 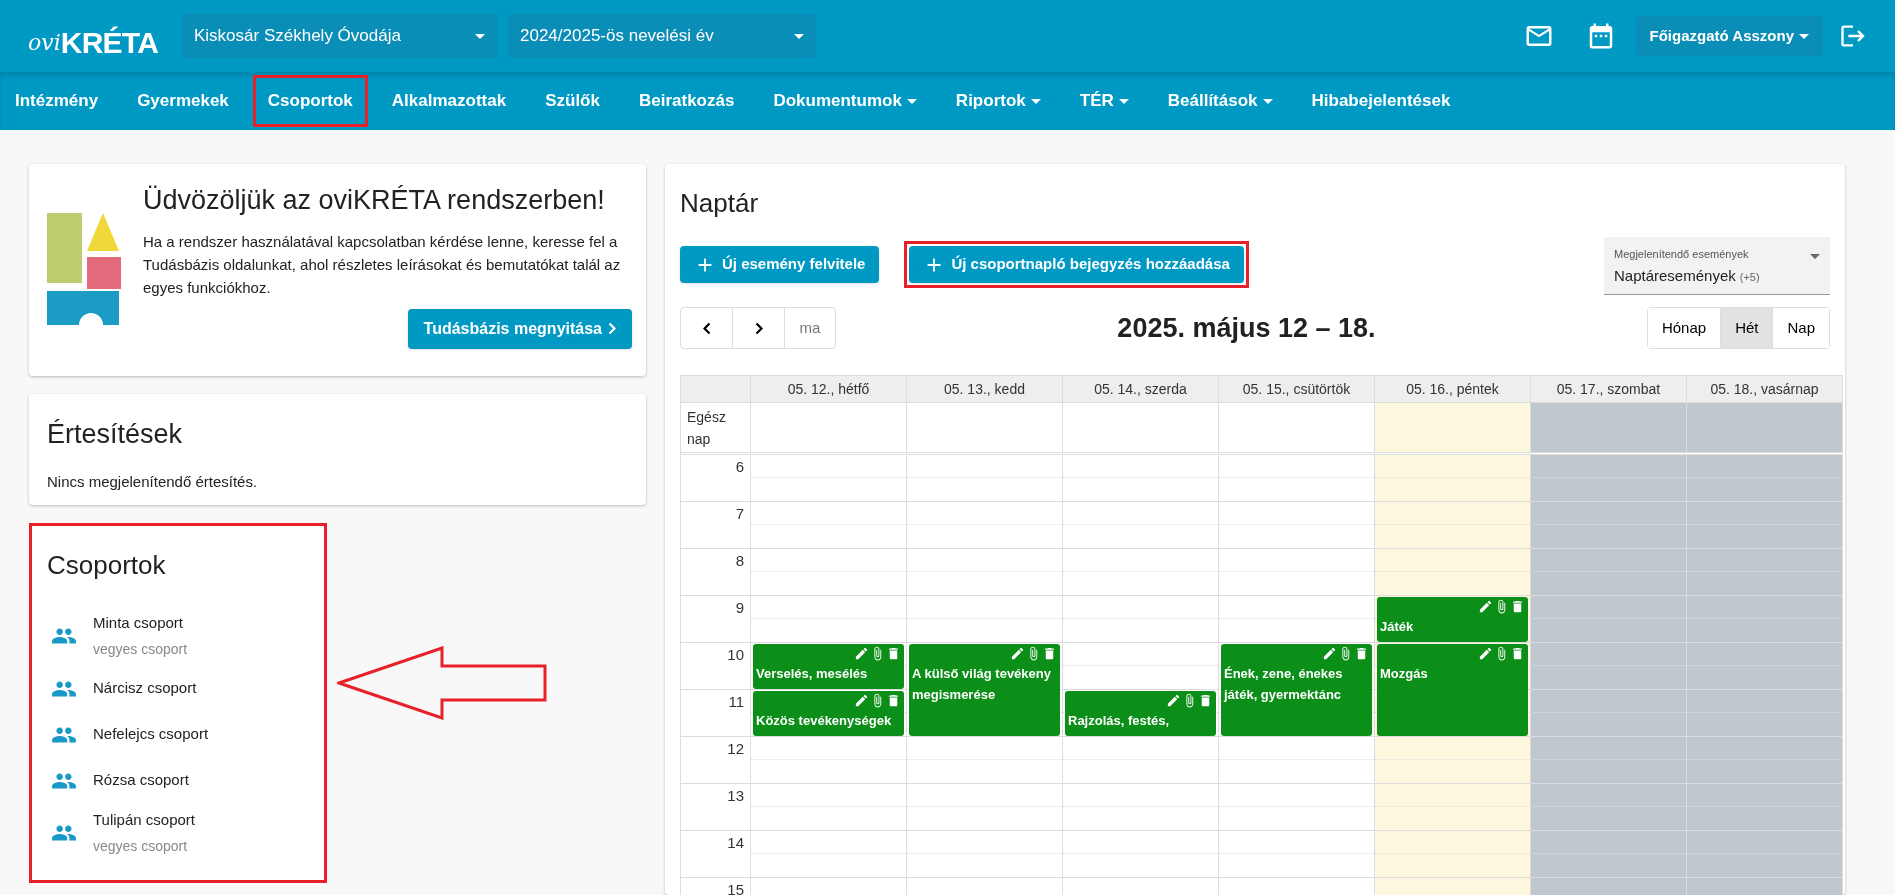 I want to click on date-range-title: 2025. május 12 – 18., so click(x=1246, y=328).